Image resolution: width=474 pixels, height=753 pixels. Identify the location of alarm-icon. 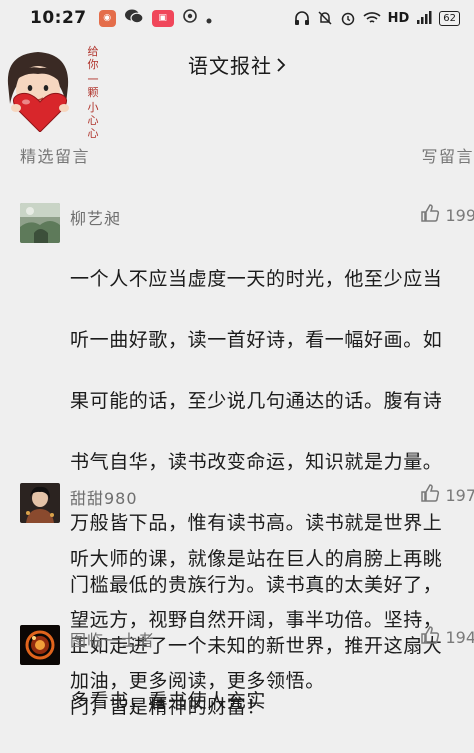
(348, 18).